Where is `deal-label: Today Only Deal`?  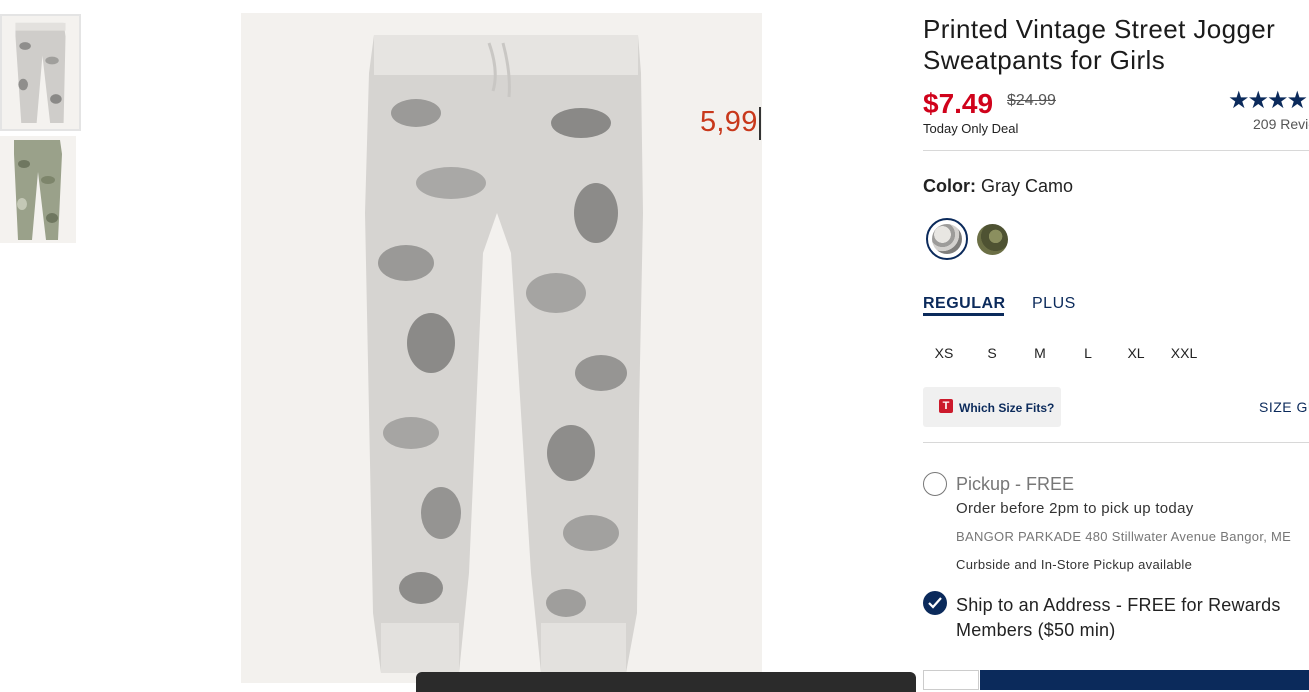 deal-label: Today Only Deal is located at coordinates (971, 128).